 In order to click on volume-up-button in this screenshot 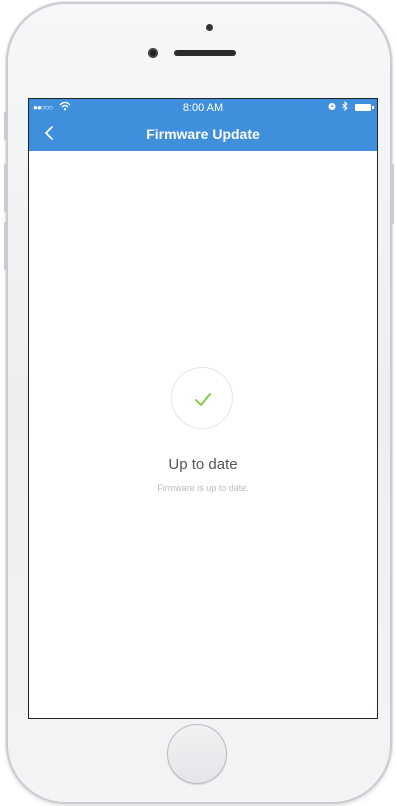, I will do `click(5, 188)`.